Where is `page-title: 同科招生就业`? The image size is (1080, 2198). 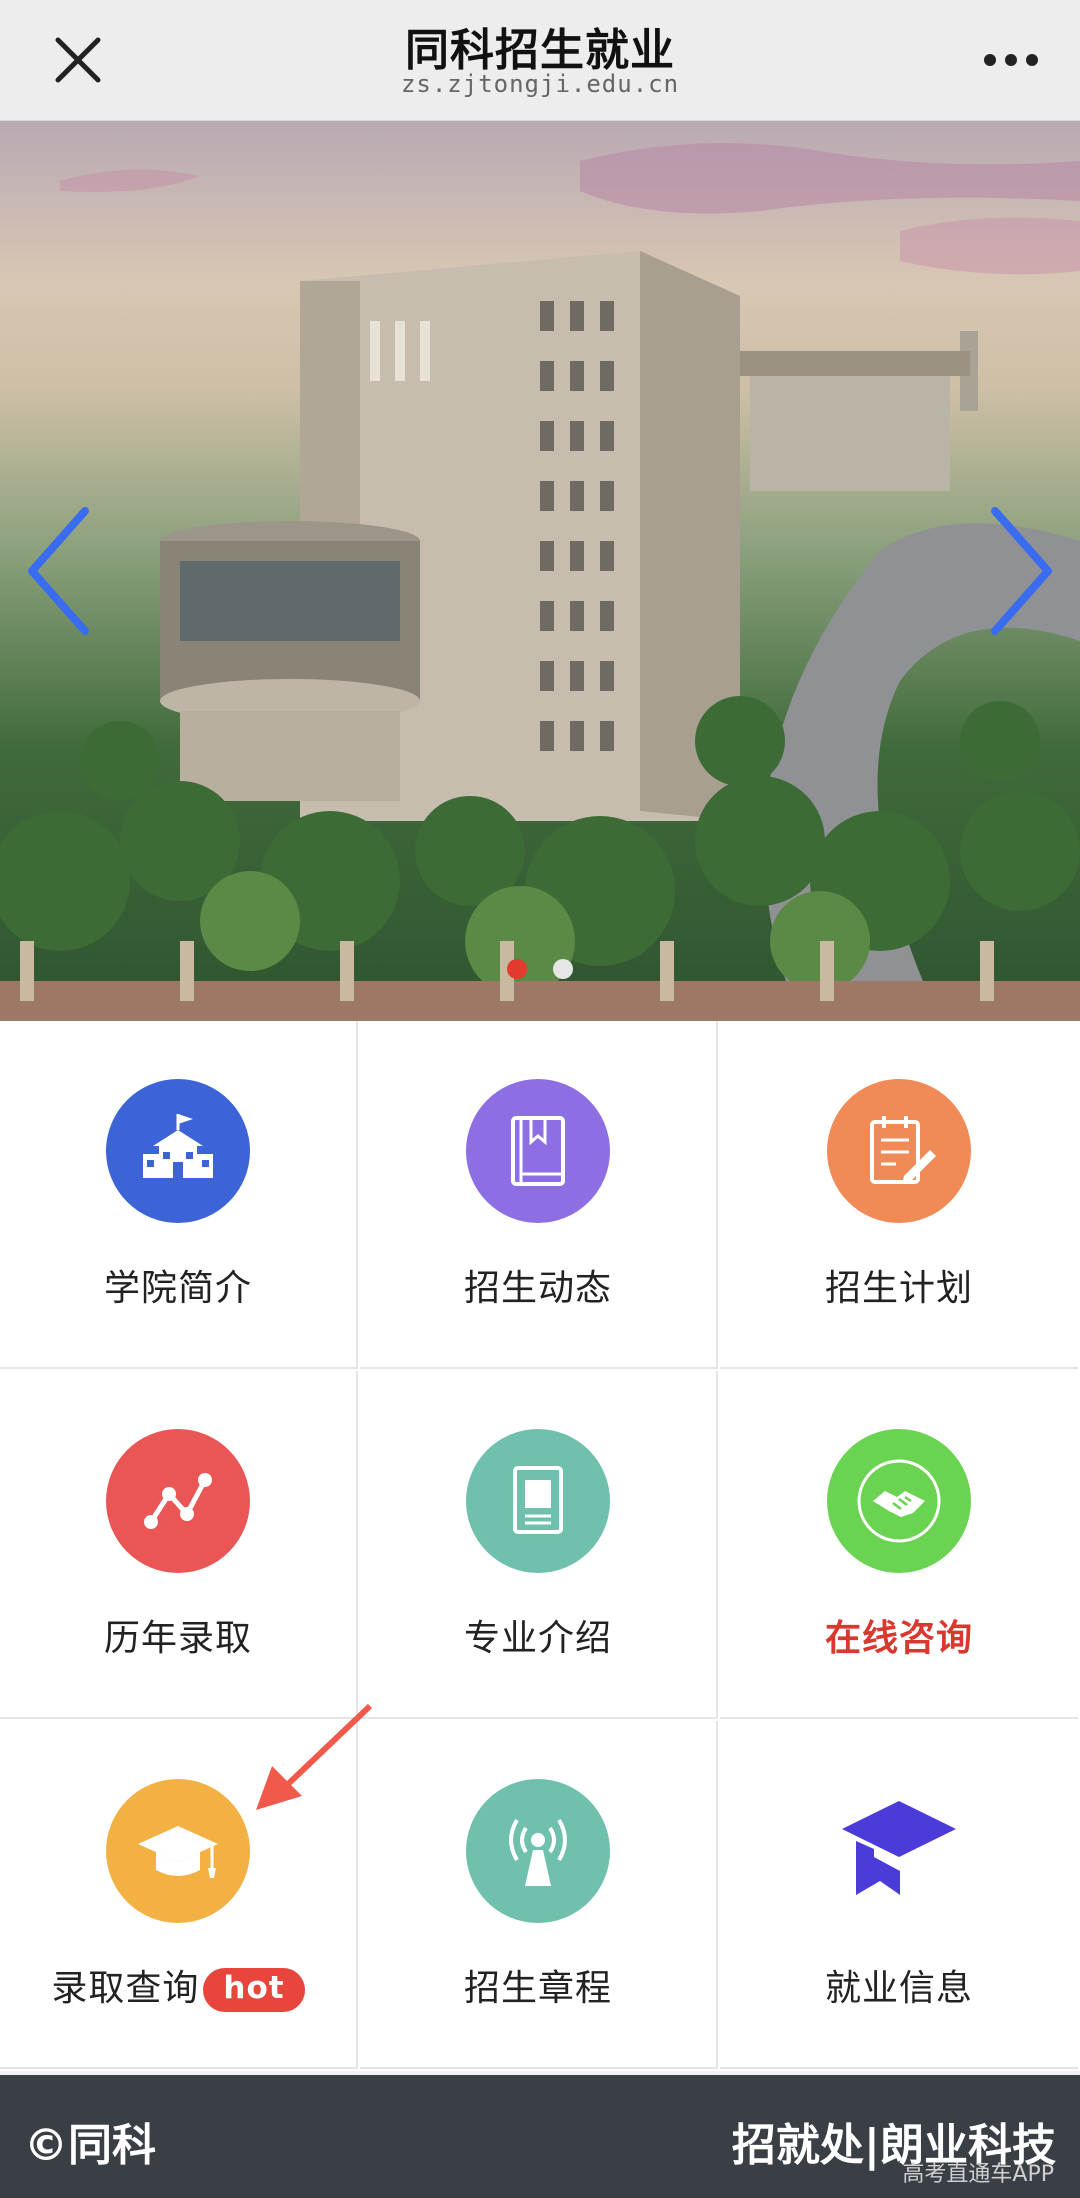
page-title: 同科招生就业 is located at coordinates (540, 50).